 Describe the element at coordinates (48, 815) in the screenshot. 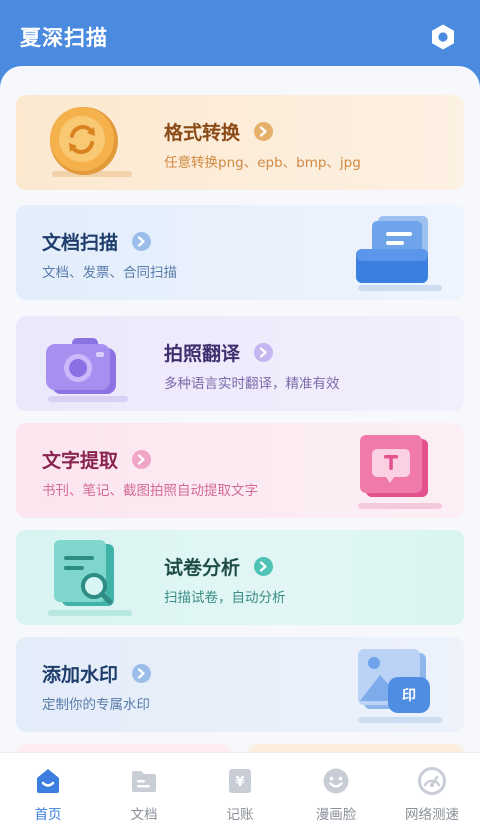

I see `tab-label: 首页` at that location.